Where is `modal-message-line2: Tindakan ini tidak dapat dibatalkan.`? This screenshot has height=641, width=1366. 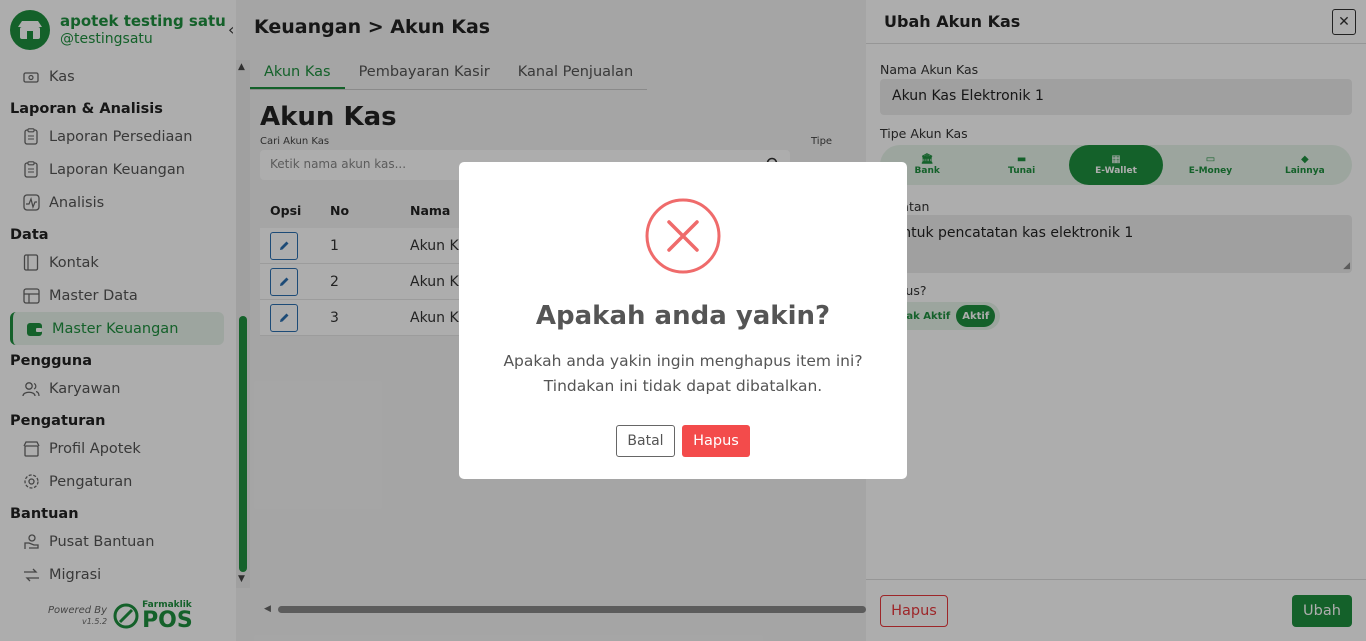 modal-message-line2: Tindakan ini tidak dapat dibatalkan. is located at coordinates (683, 386).